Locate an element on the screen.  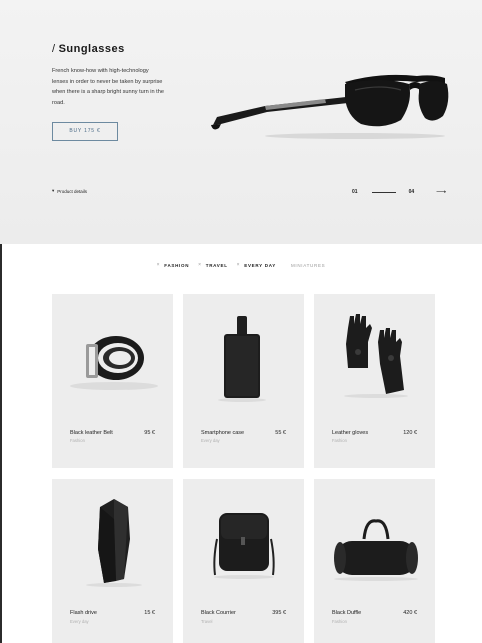
phone-case-icon is located at coordinates (242, 359).